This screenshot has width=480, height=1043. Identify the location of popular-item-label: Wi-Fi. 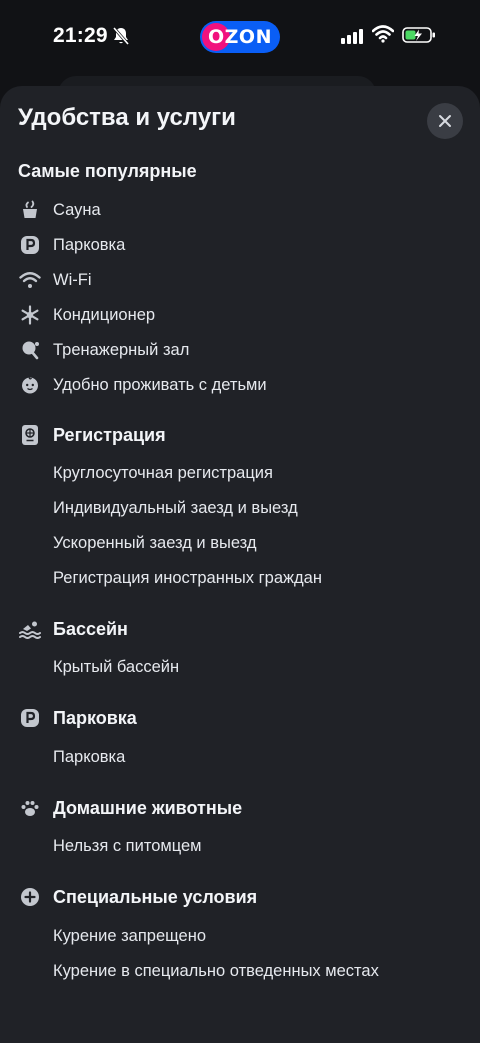
(72, 279).